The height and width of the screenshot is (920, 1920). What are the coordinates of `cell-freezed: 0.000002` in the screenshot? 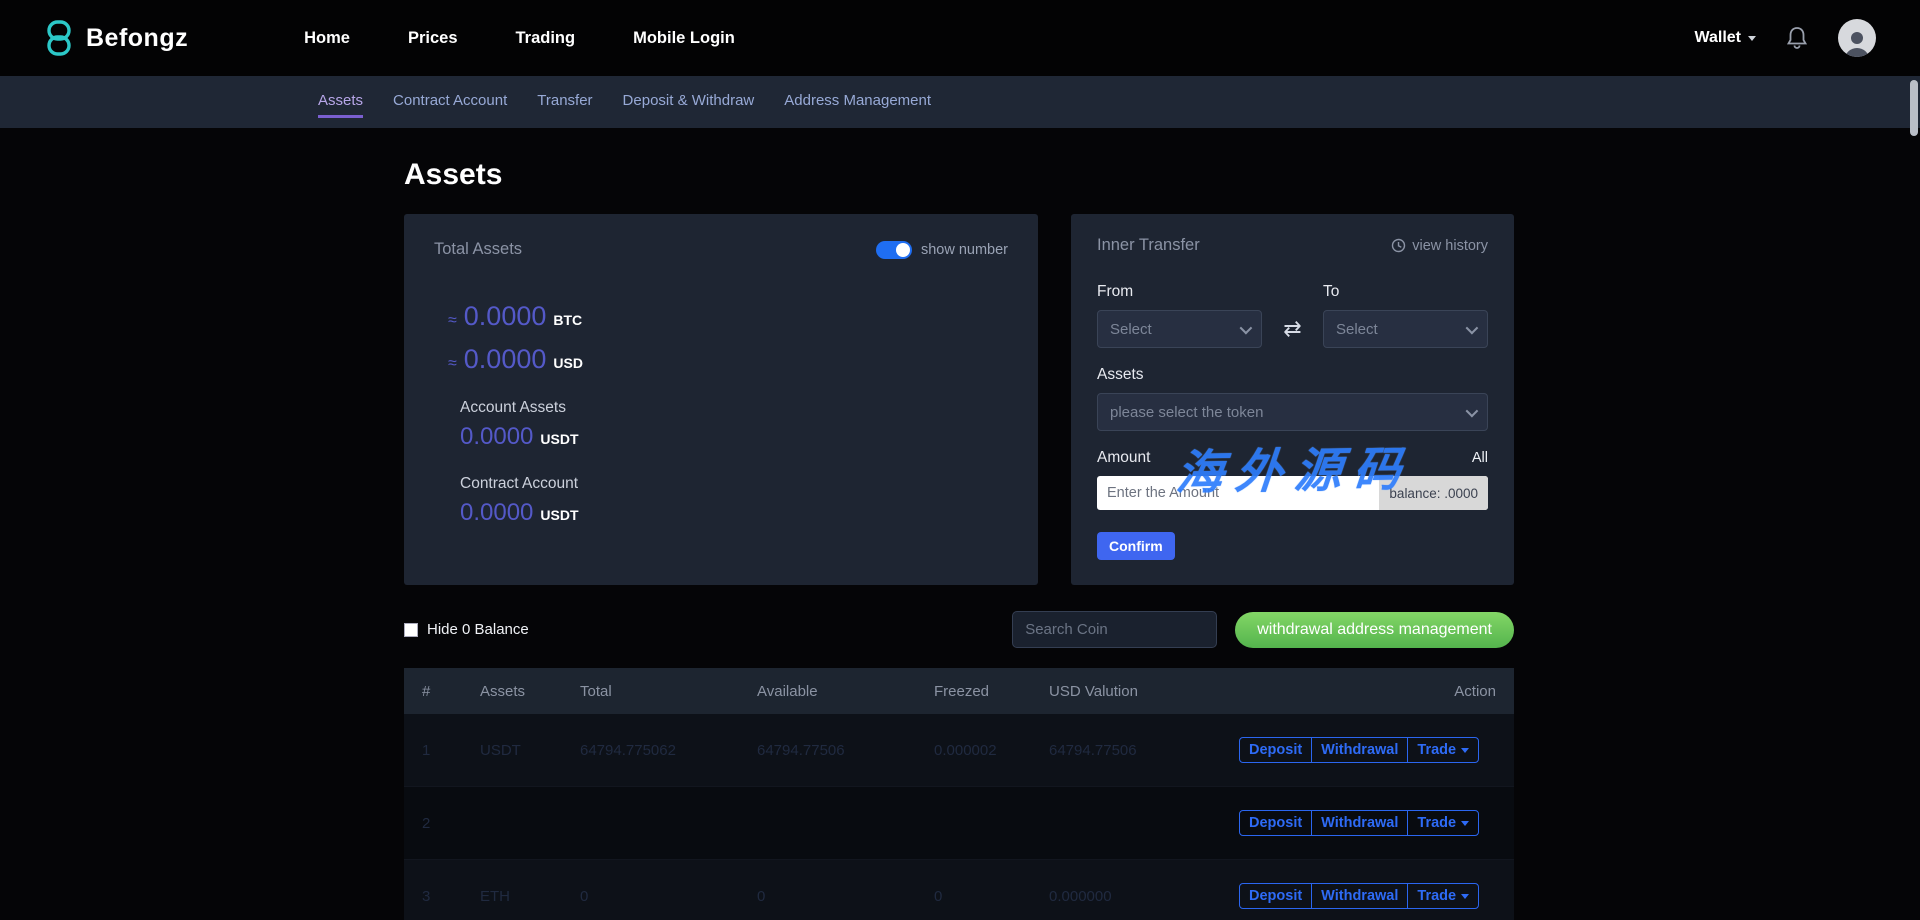 It's located at (965, 750).